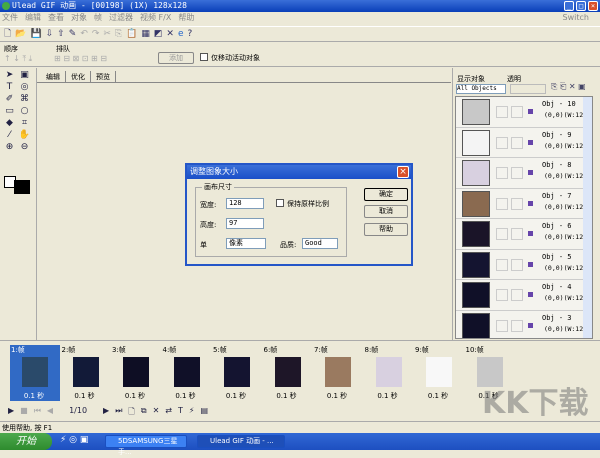 The height and width of the screenshot is (458, 600). Describe the element at coordinates (155, 17) in the screenshot. I see `menu-video-fx: 视频 F/X` at that location.